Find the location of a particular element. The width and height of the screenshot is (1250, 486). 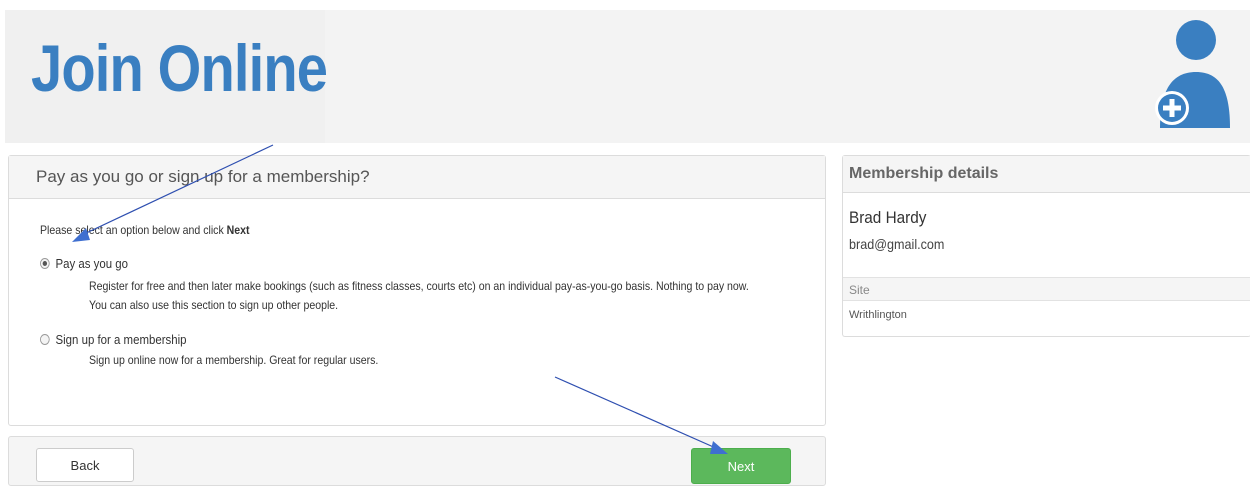

member-name: Brad Hardy is located at coordinates (888, 217).